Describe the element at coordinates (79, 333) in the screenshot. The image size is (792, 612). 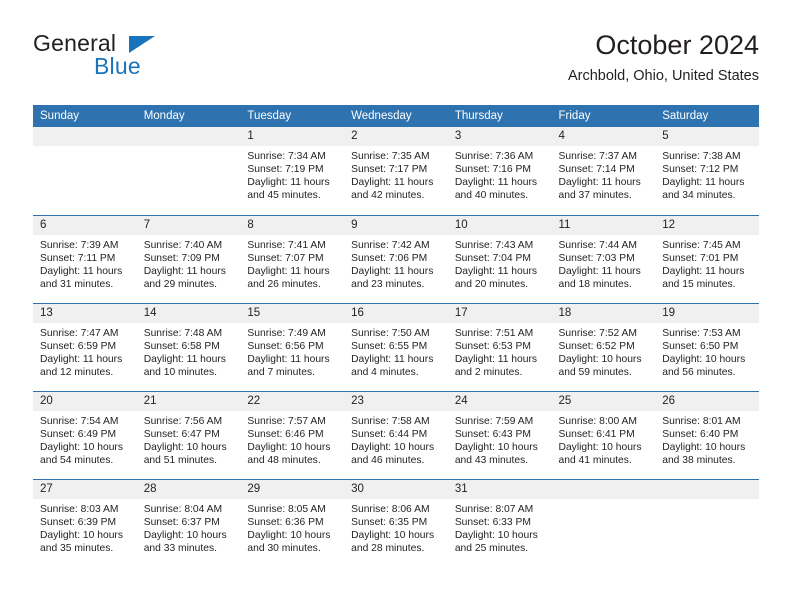
I see `sunrise-text: Sunrise: 7:47 AM` at that location.